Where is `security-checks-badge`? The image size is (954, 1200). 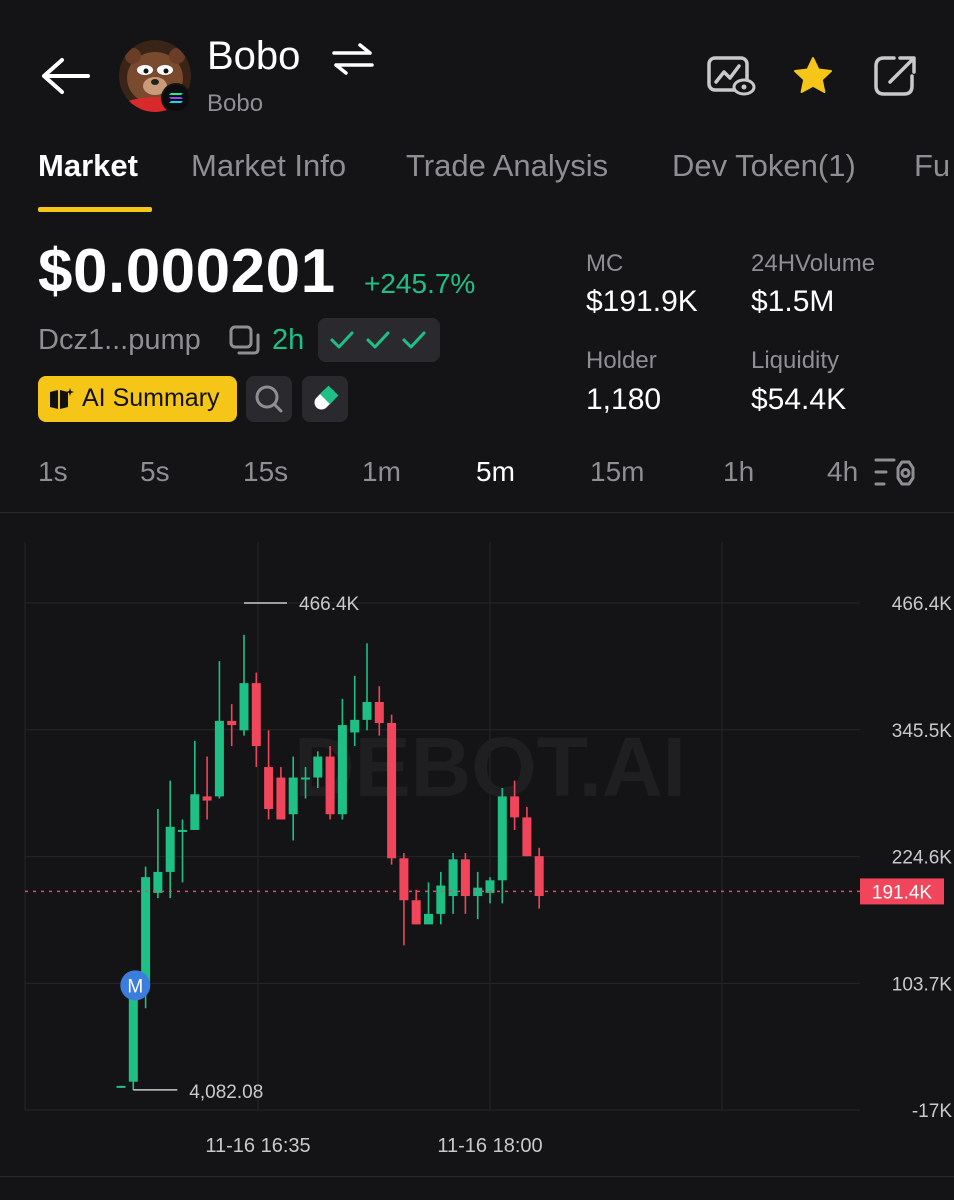
security-checks-badge is located at coordinates (379, 340).